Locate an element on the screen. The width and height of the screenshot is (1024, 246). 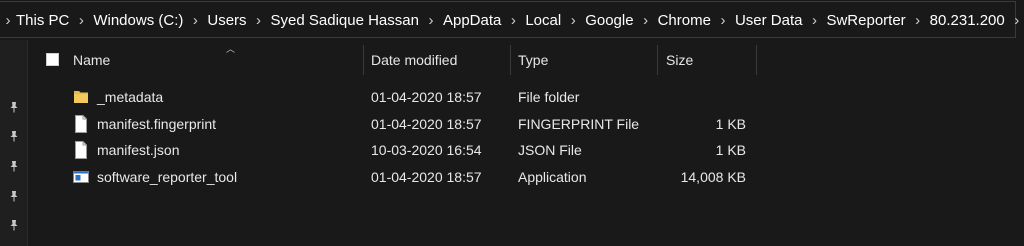
file-name: manifest.json is located at coordinates (138, 150).